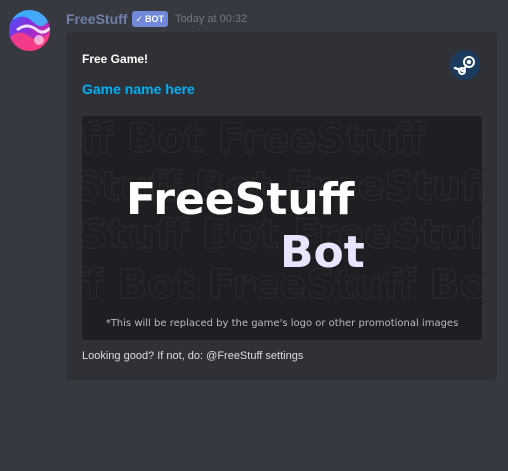 The image size is (508, 471). I want to click on message-header: FreeStuff ✓ BOT Today at 00:32, so click(156, 19).